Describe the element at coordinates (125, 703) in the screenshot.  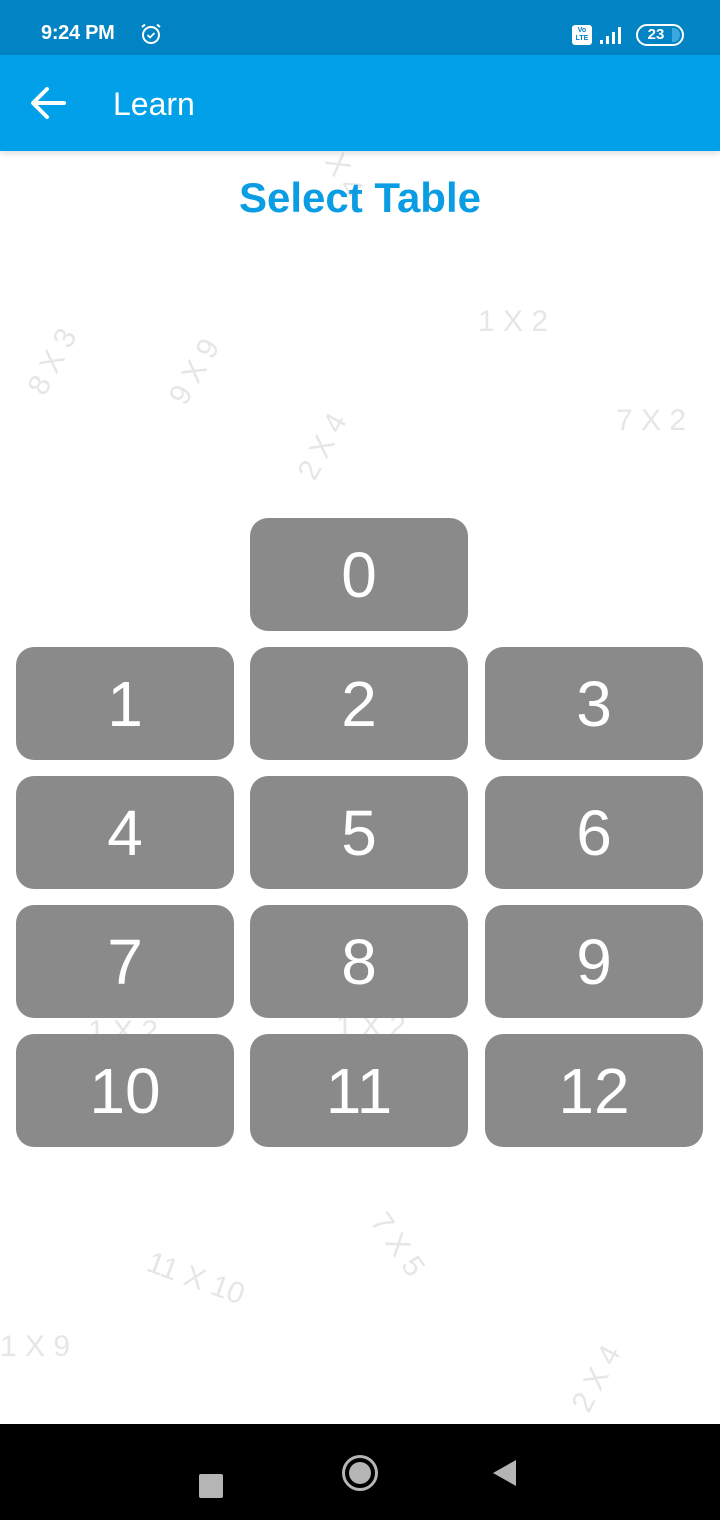
I see `table-button-1: 1` at that location.